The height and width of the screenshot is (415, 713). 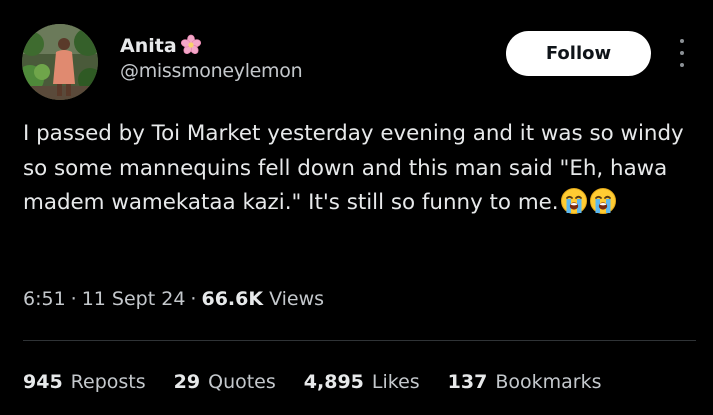 What do you see at coordinates (191, 45) in the screenshot?
I see `pink-flower-icon` at bounding box center [191, 45].